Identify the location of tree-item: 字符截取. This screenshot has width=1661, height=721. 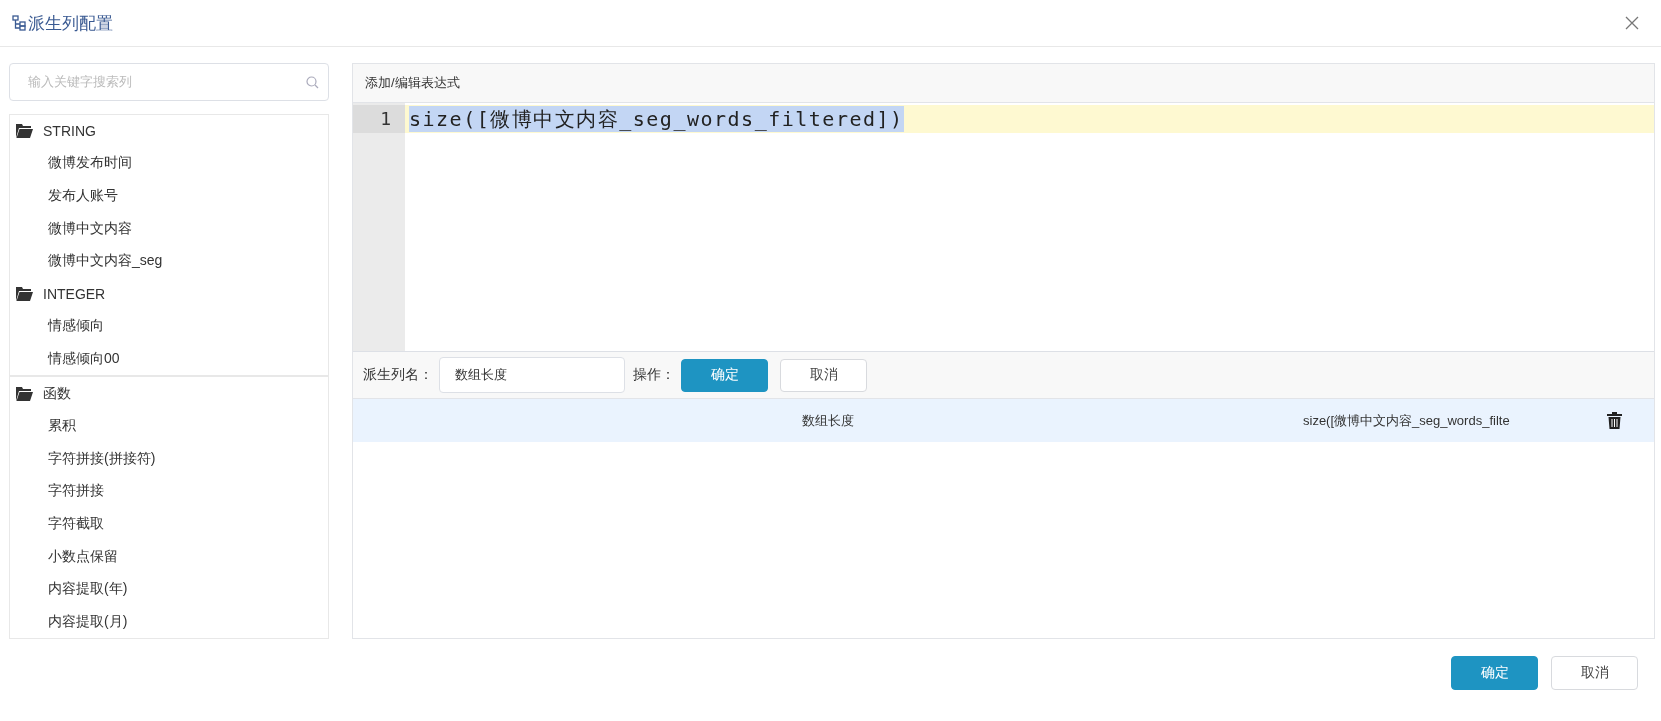
(57, 524).